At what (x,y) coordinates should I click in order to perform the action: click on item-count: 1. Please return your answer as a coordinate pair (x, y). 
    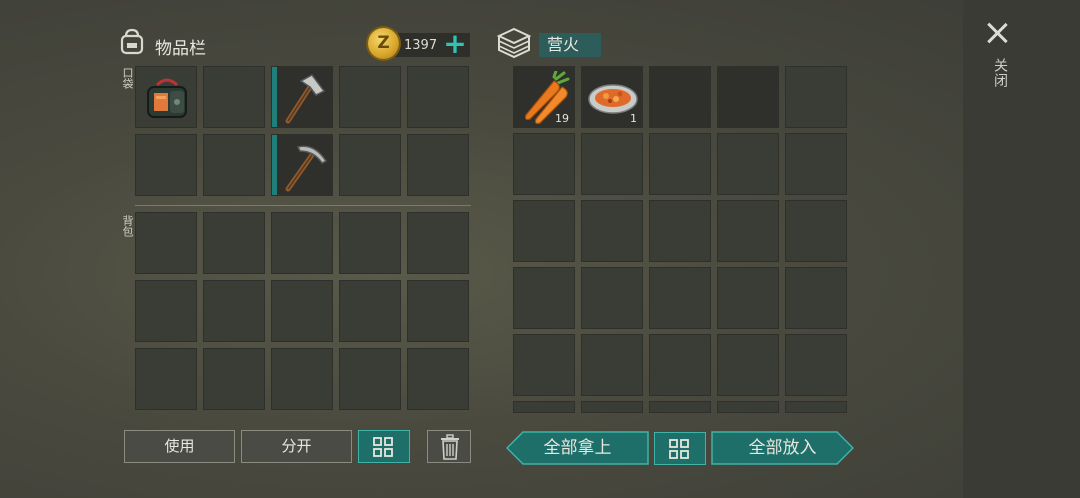
    Looking at the image, I should click on (633, 118).